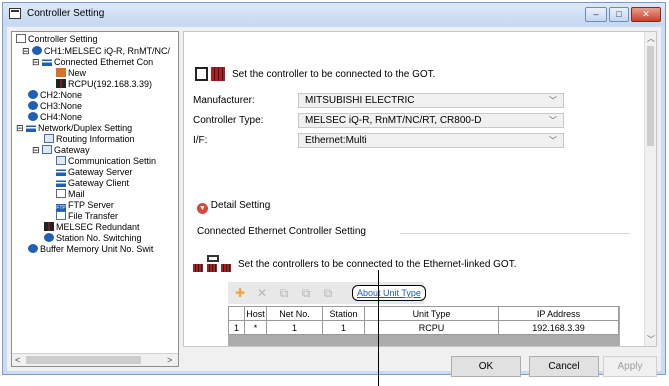  What do you see at coordinates (92, 62) in the screenshot?
I see `tree-item-connected-ethernet: ⊟ Connected Ethernet Con` at bounding box center [92, 62].